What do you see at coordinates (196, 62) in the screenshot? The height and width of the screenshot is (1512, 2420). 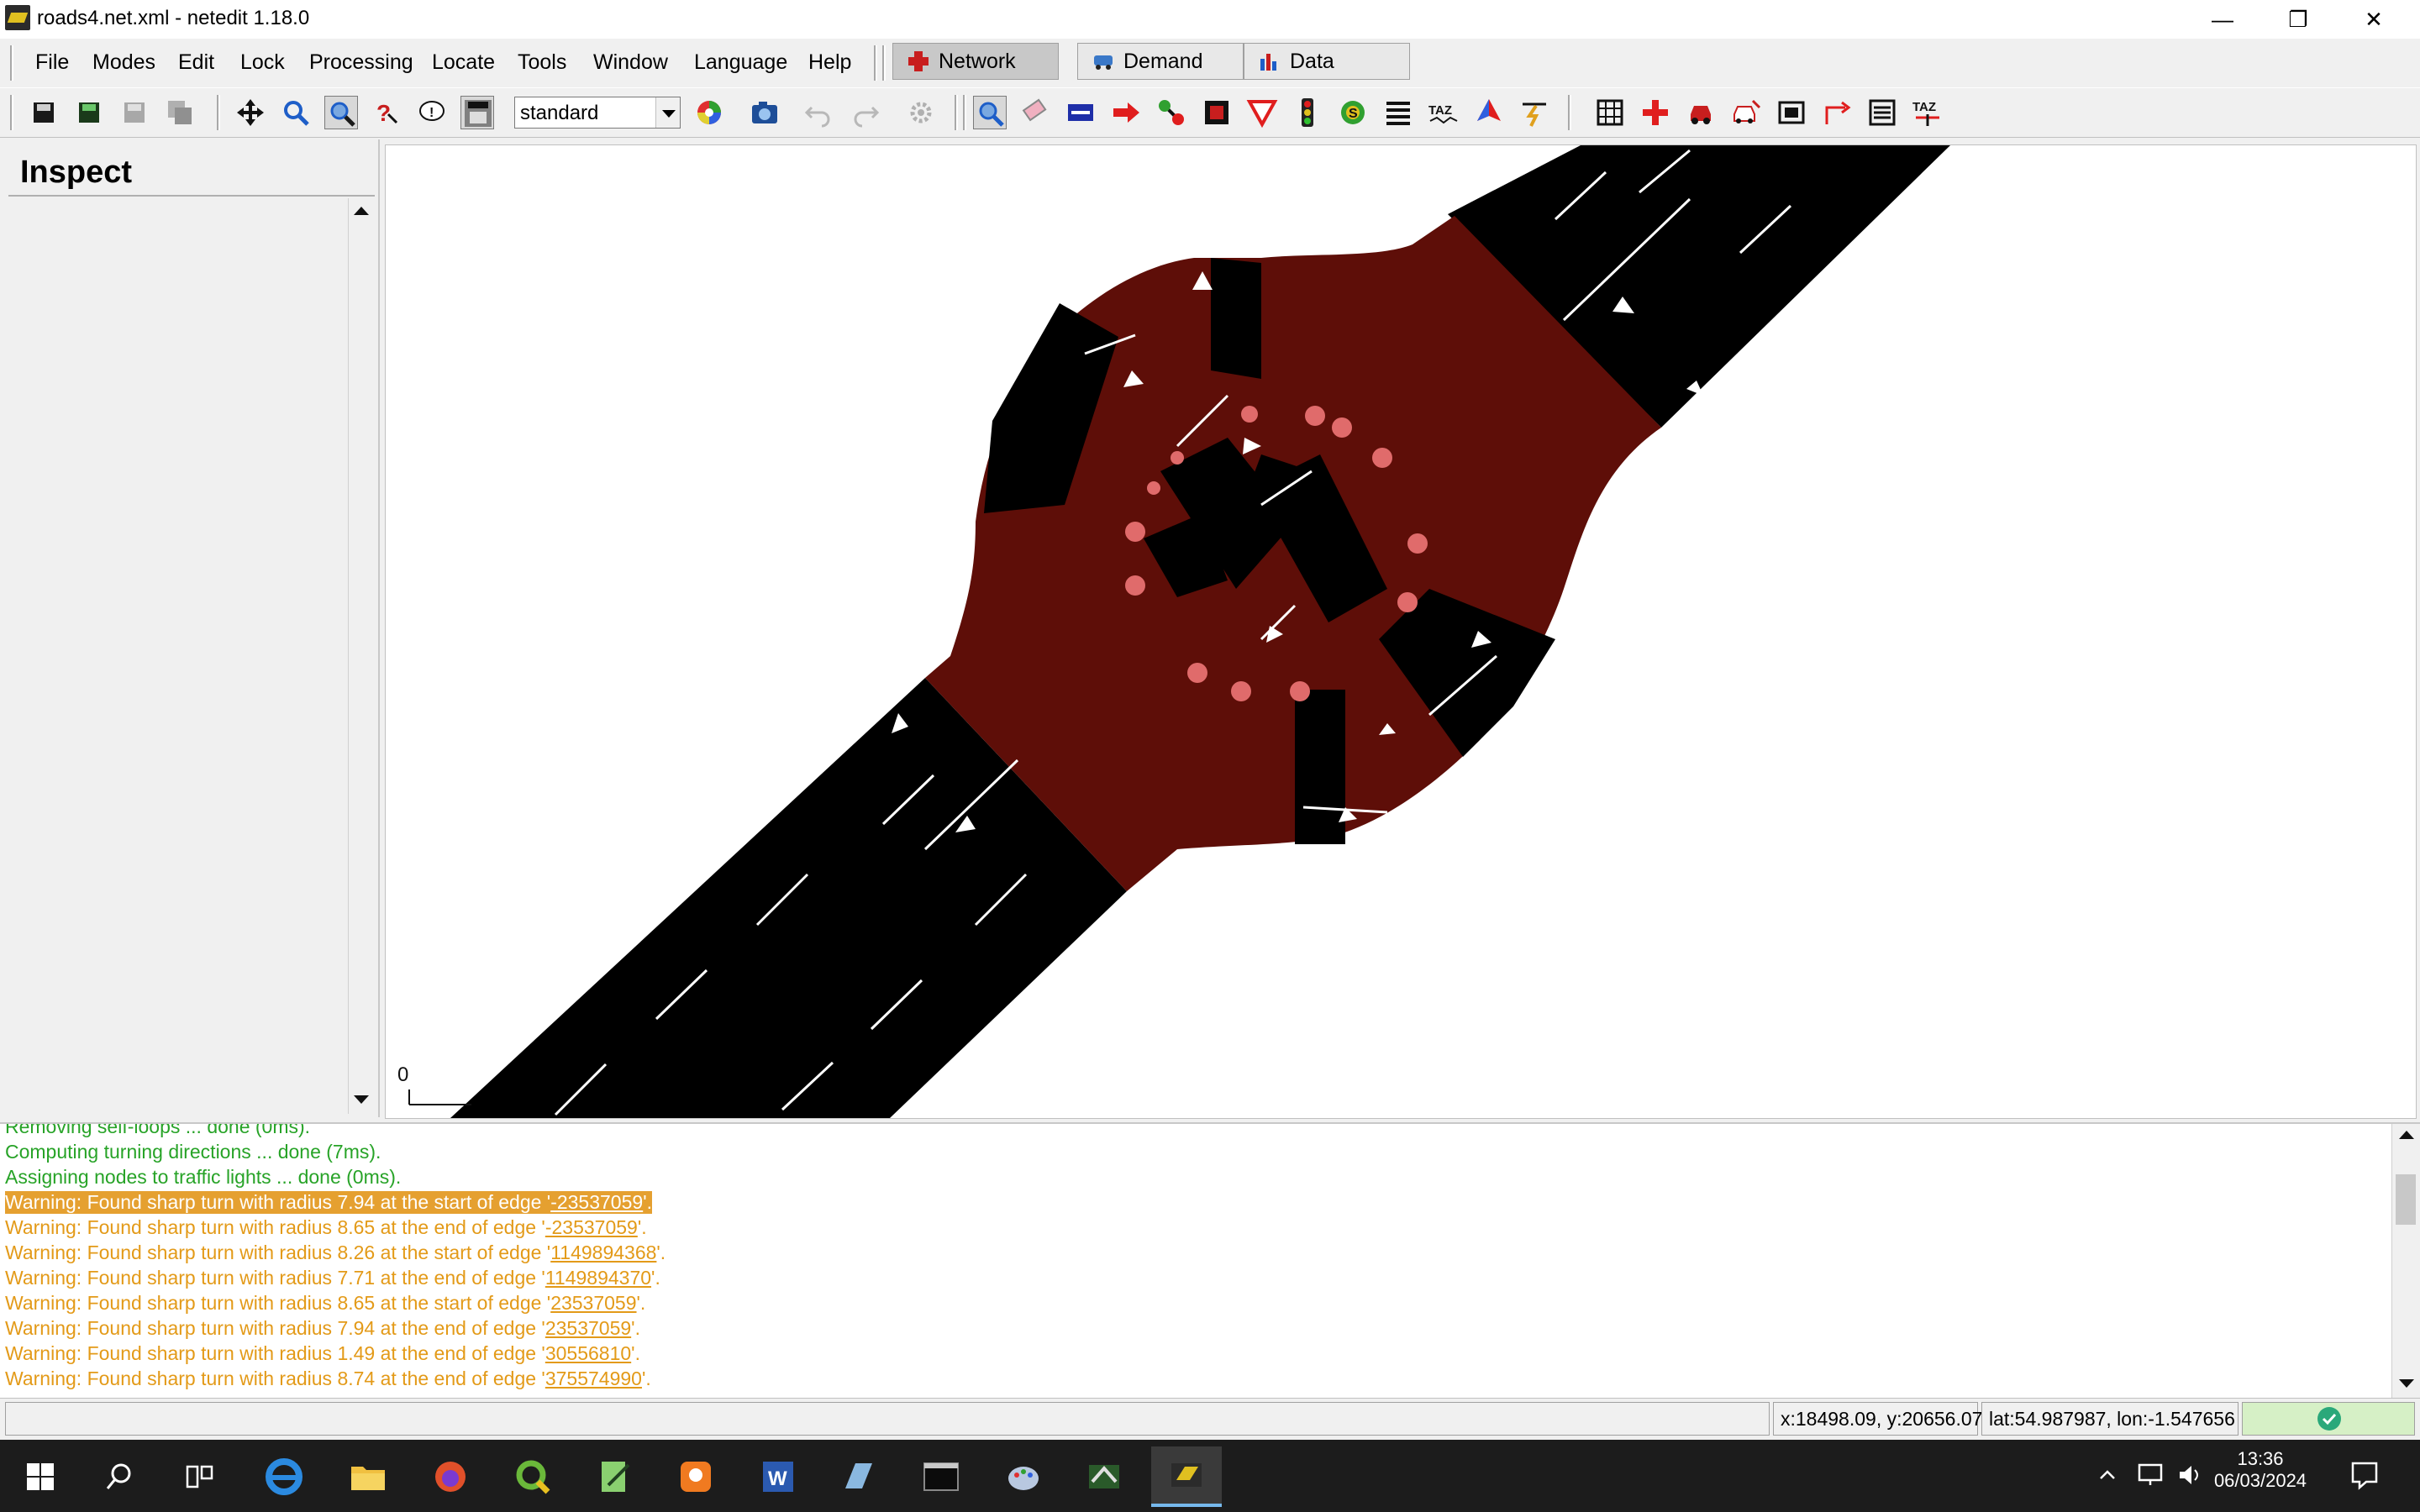 I see `menu-edit: Edit` at bounding box center [196, 62].